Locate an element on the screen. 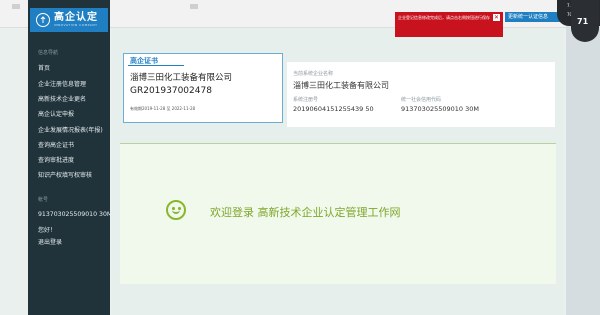  update-auth-button: 更新统一认证信息 is located at coordinates (533, 17).